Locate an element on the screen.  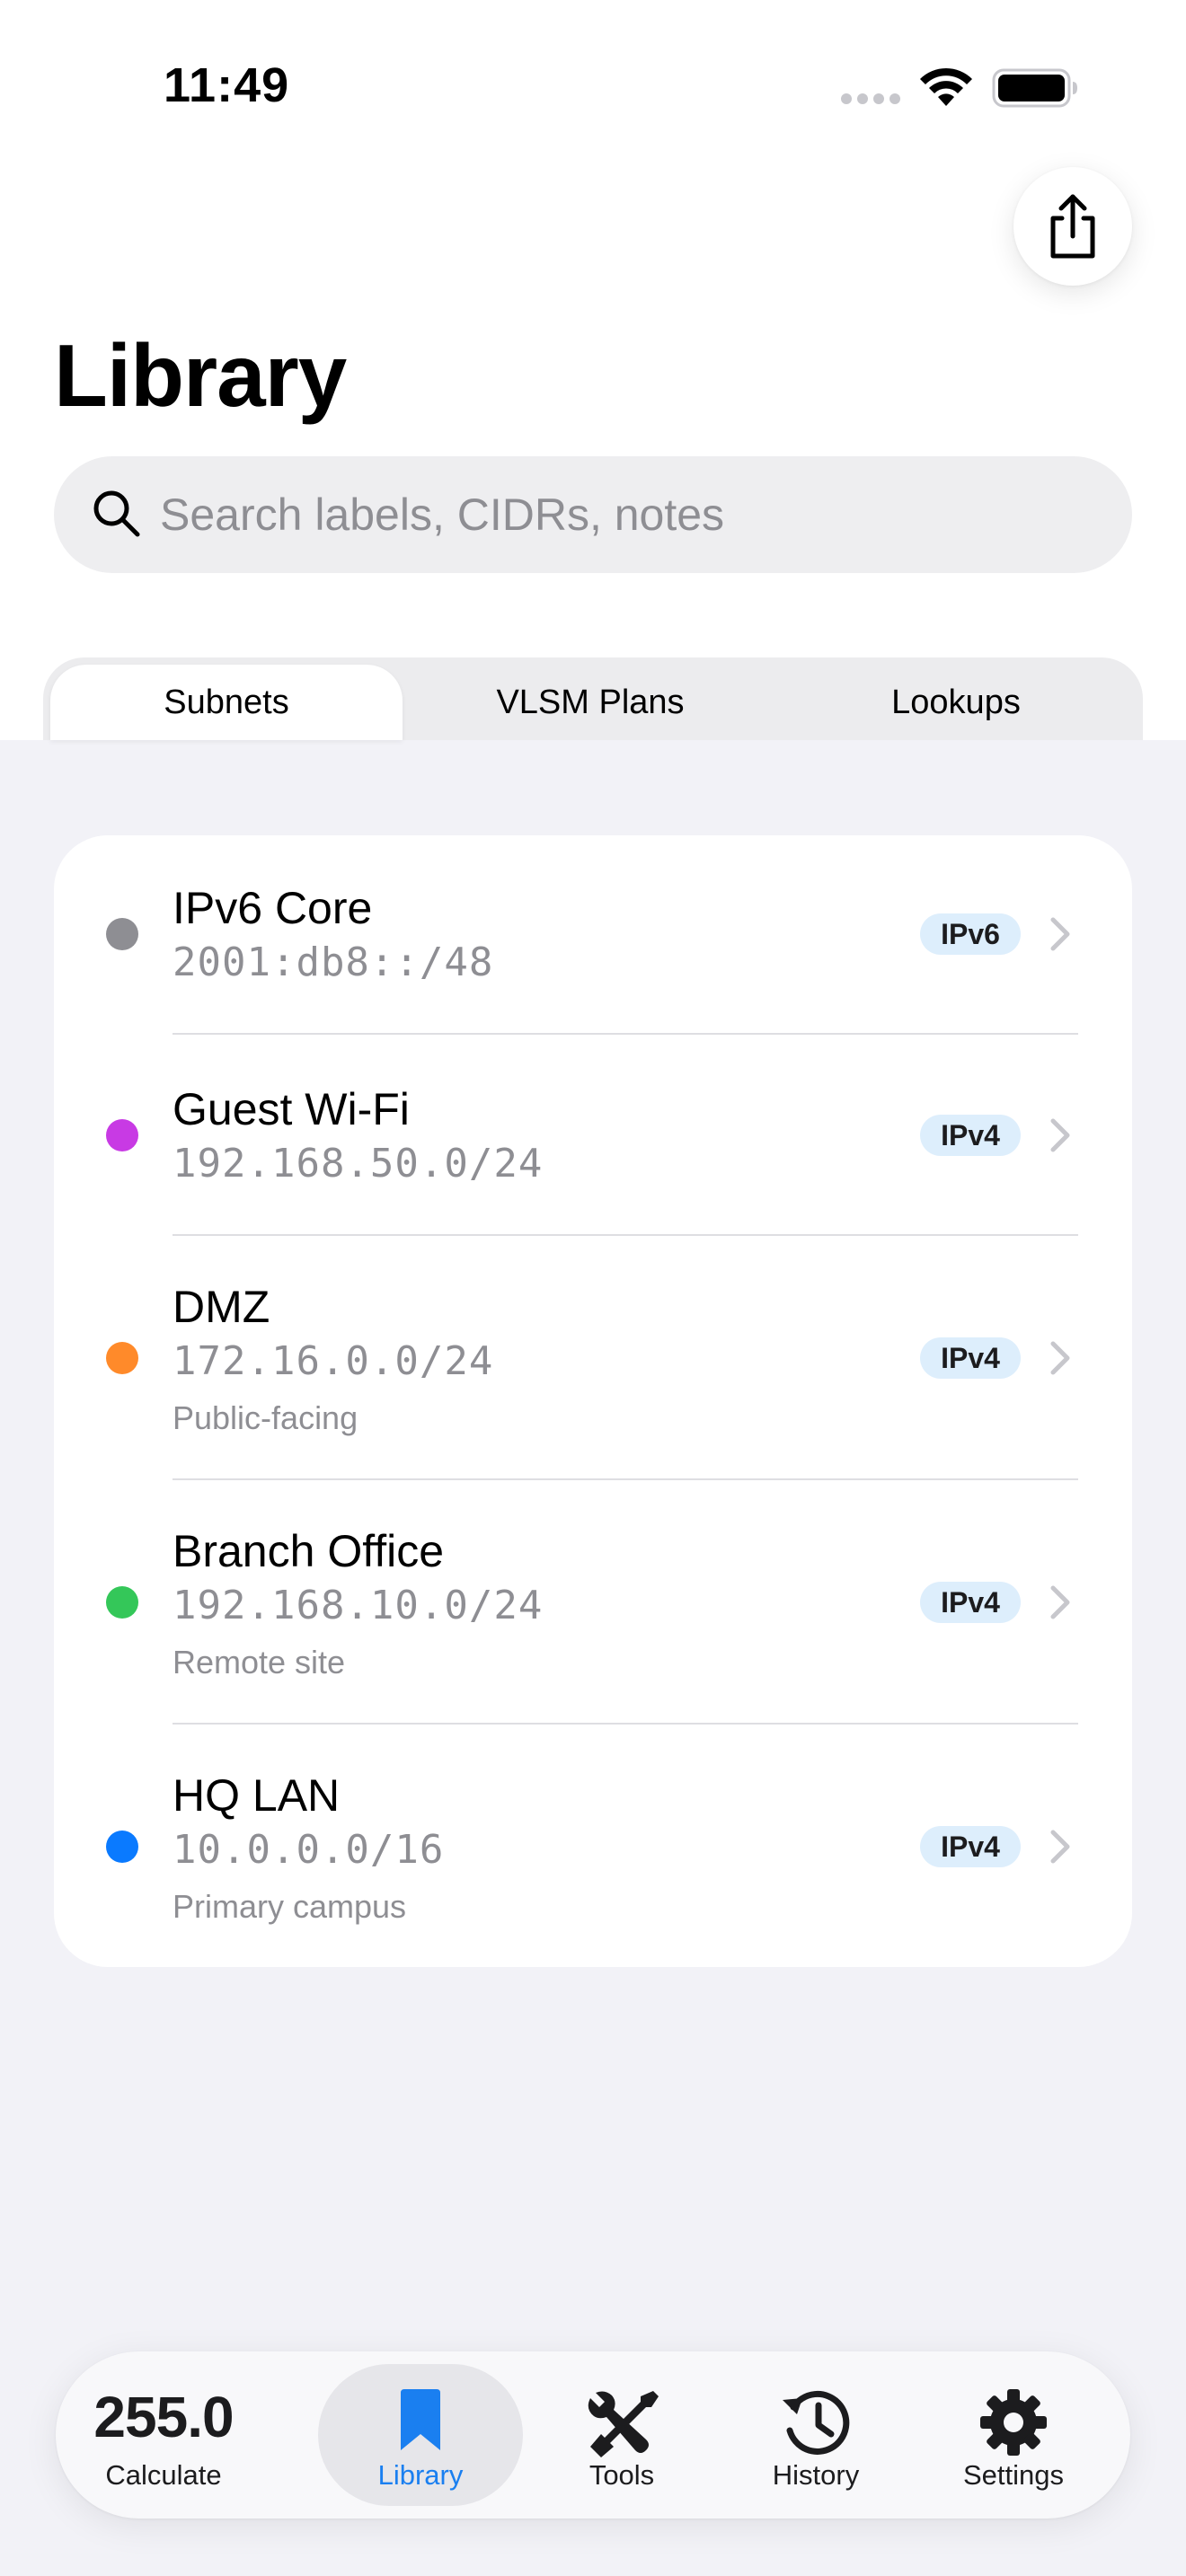
share-button is located at coordinates (1072, 226).